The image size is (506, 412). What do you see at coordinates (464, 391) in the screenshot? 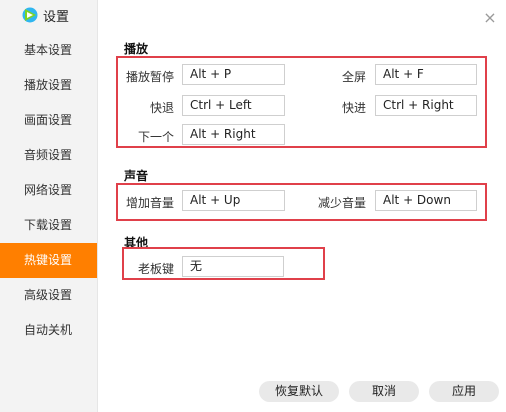
I see `apply-button: 应用` at bounding box center [464, 391].